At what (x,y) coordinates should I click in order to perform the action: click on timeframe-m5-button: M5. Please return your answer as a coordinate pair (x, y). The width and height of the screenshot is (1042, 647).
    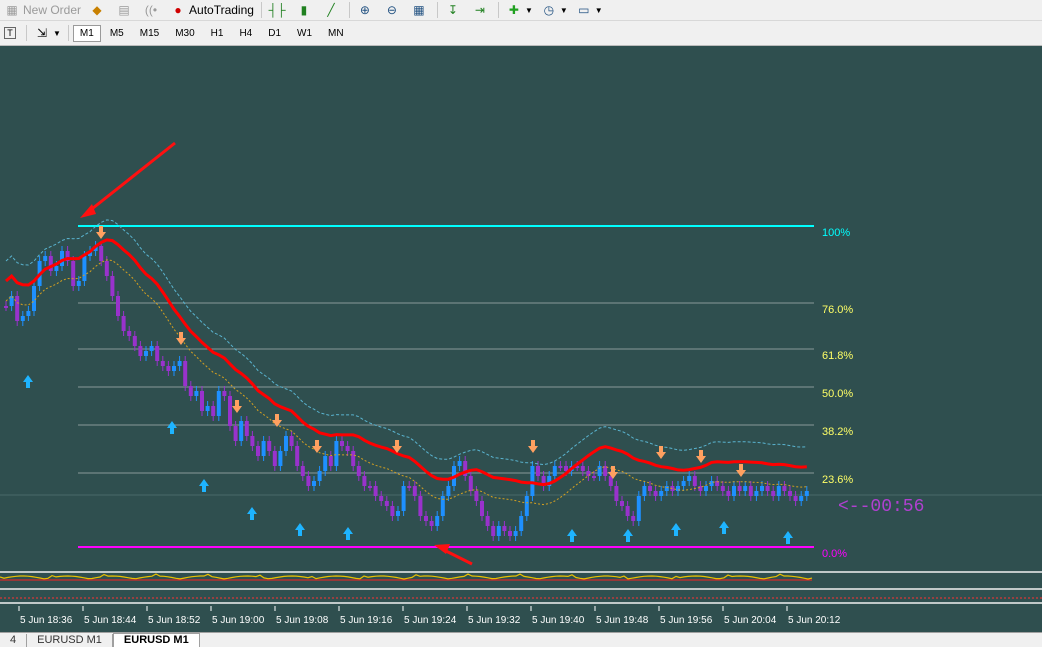
    Looking at the image, I should click on (117, 33).